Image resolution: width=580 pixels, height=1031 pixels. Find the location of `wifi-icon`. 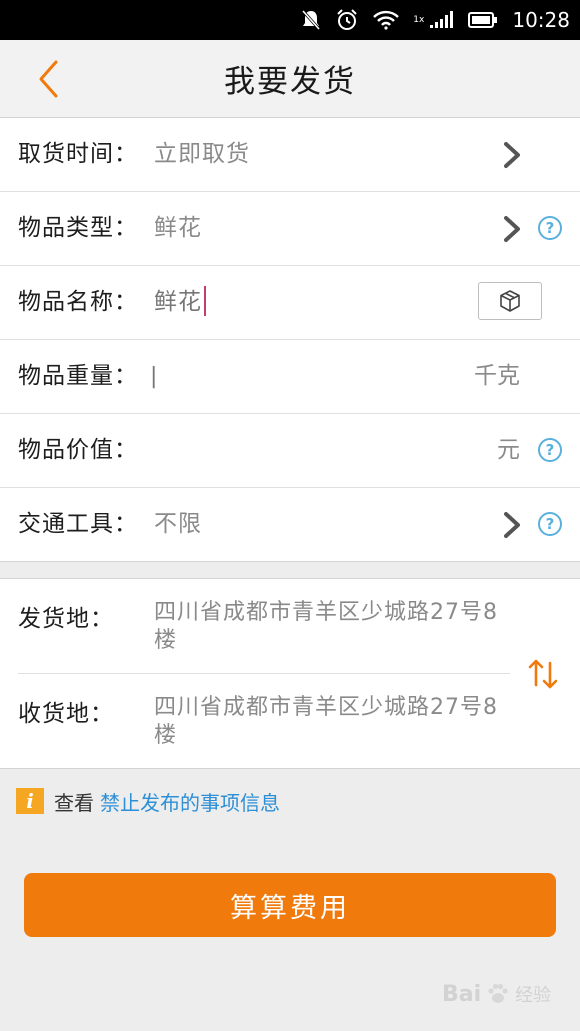

wifi-icon is located at coordinates (386, 20).